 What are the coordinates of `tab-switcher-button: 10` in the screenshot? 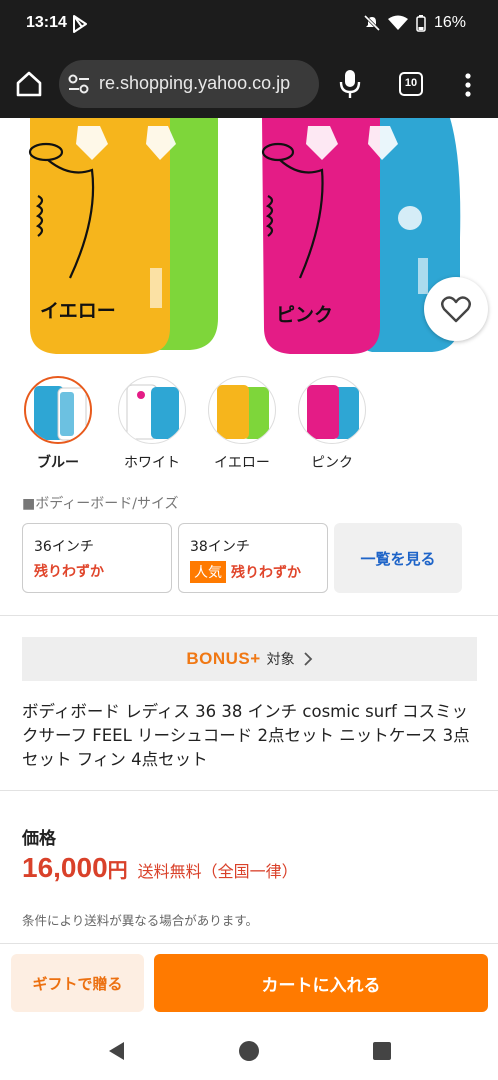 It's located at (411, 84).